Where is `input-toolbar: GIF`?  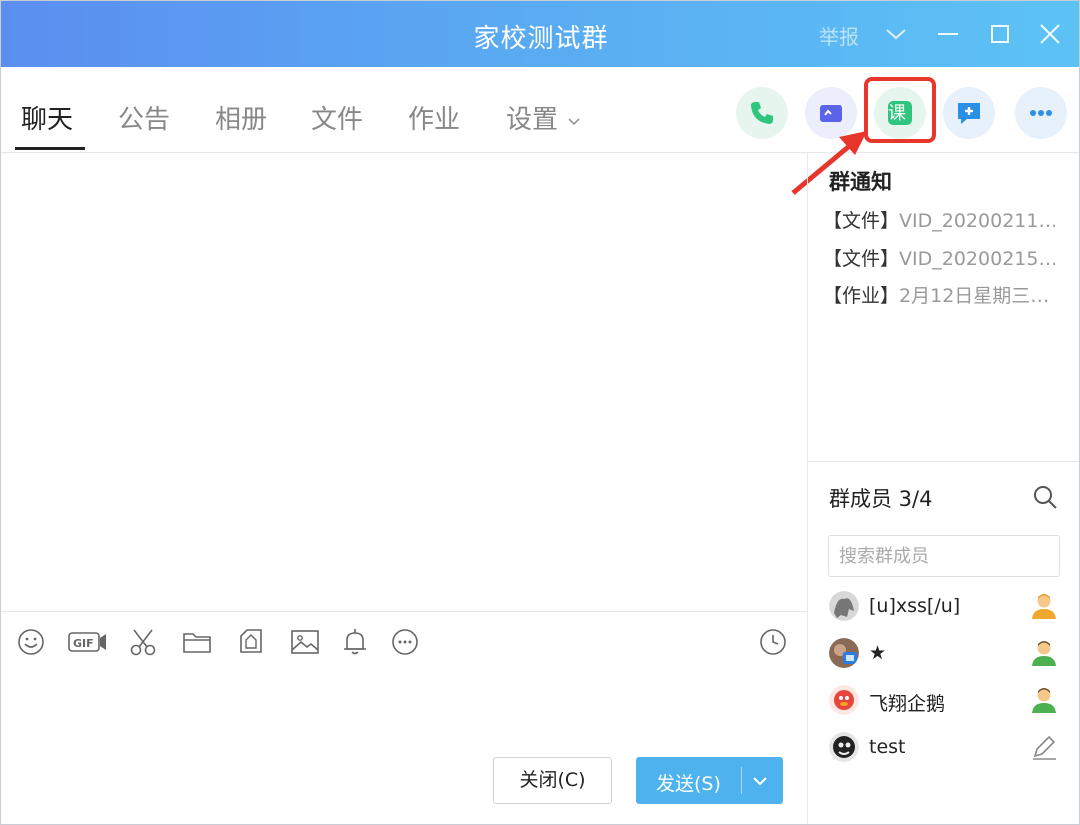 input-toolbar: GIF is located at coordinates (404, 641).